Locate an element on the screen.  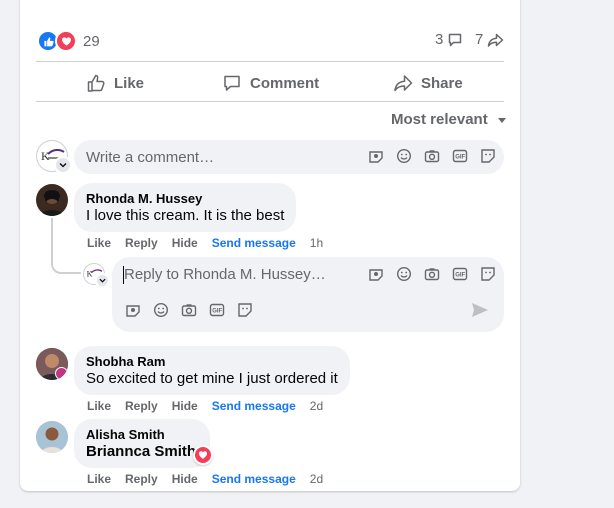
thread-connector is located at coordinates (66, 246).